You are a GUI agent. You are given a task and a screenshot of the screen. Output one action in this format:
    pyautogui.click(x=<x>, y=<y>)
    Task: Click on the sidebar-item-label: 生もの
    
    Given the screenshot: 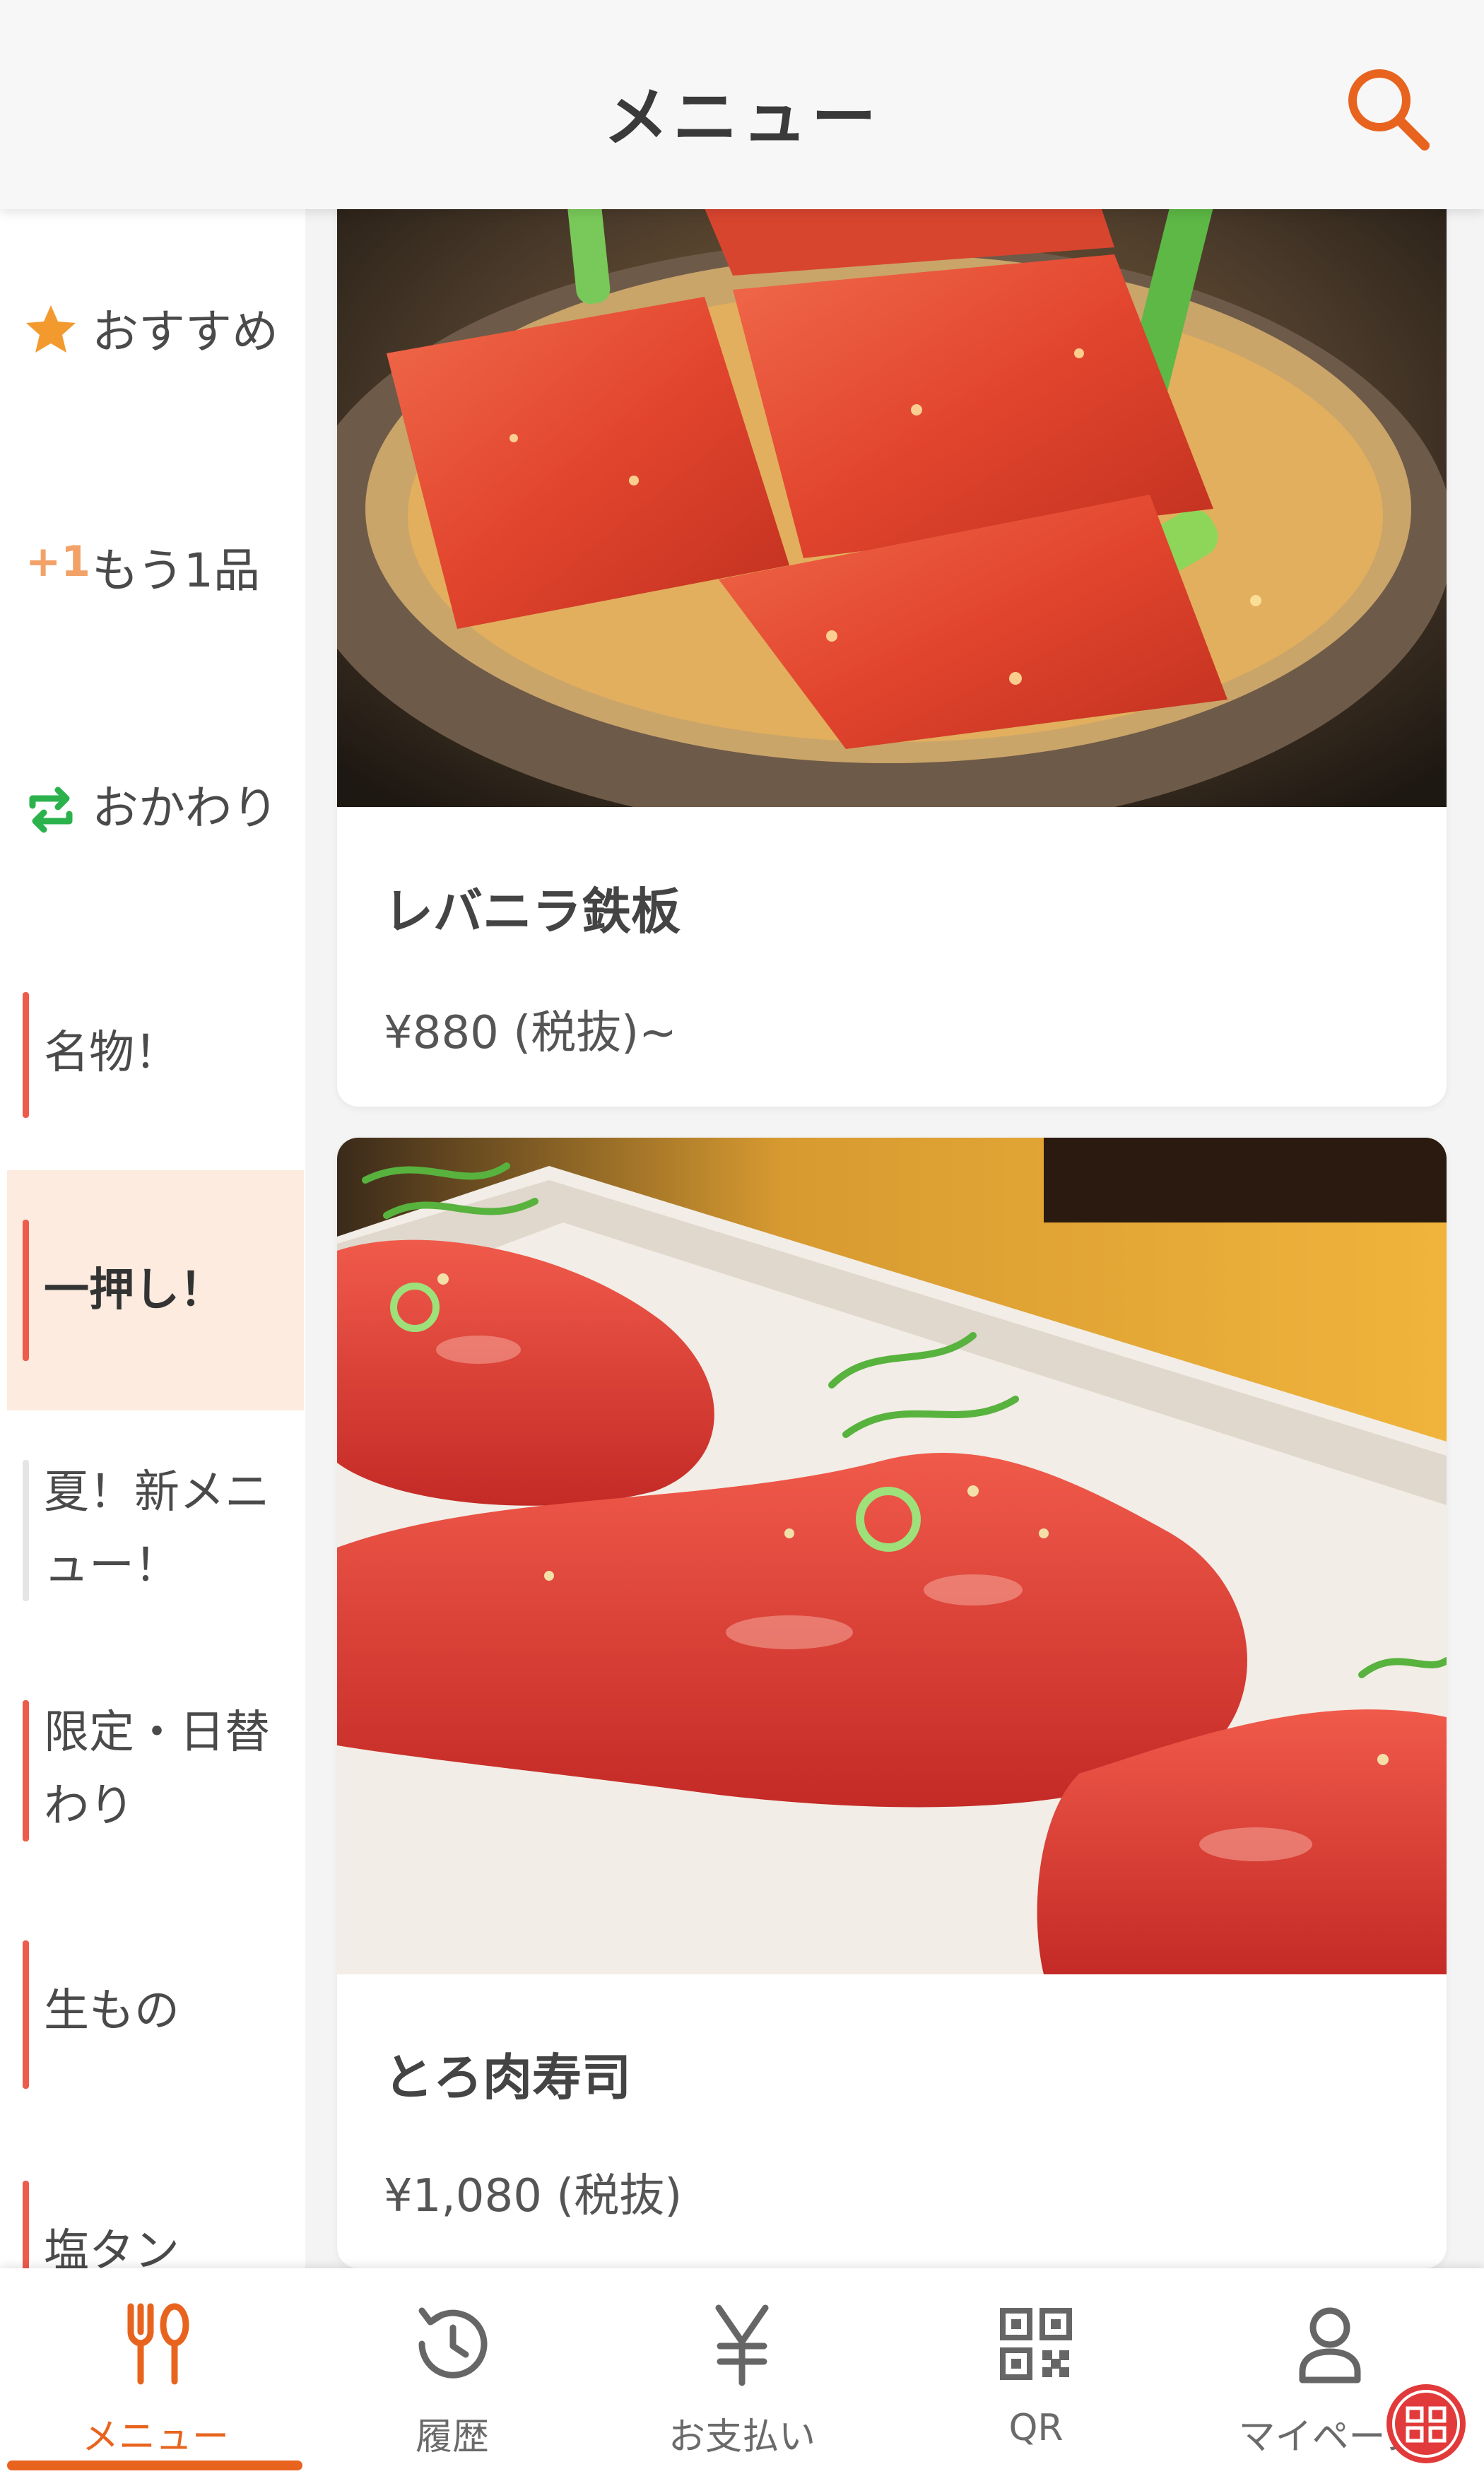 What is the action you would take?
    pyautogui.click(x=111, y=2011)
    